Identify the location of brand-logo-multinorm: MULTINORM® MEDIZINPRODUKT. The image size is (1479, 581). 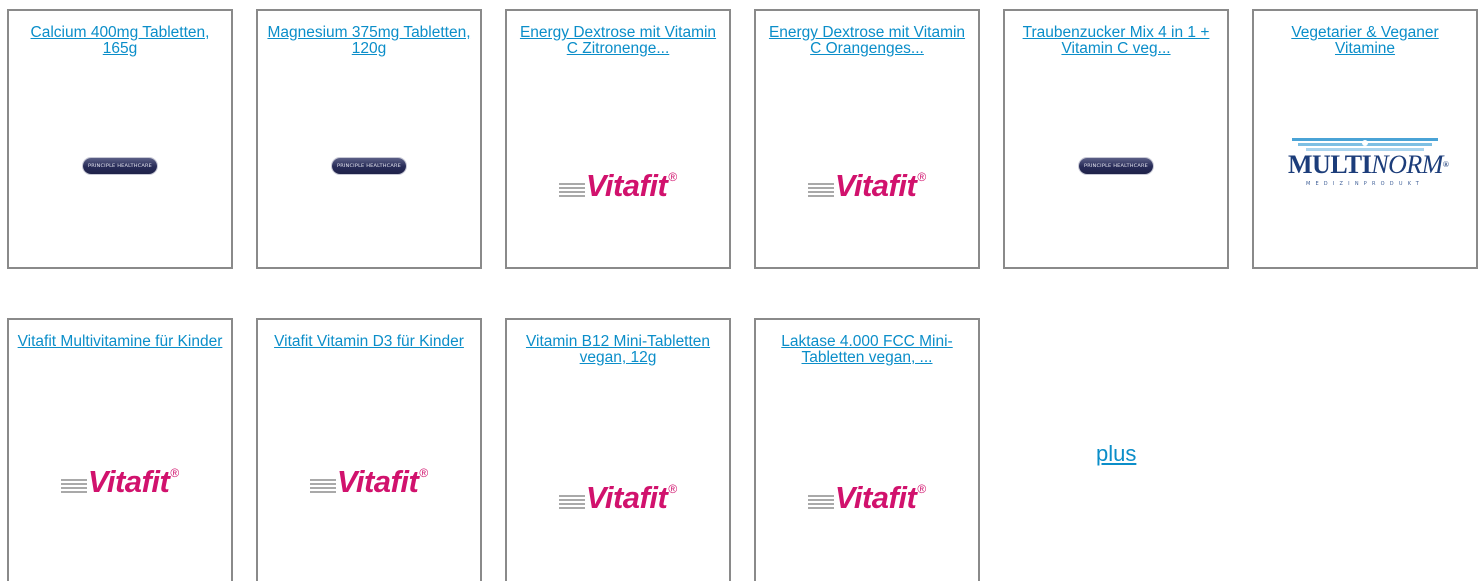
(1365, 162).